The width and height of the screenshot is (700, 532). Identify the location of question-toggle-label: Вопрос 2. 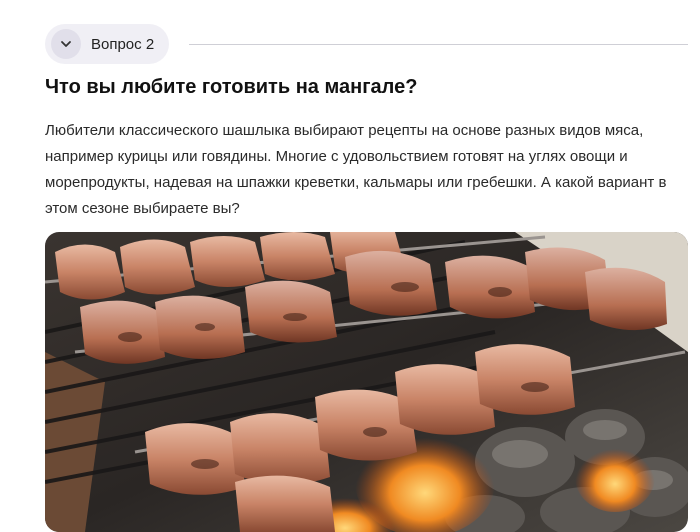
(123, 44).